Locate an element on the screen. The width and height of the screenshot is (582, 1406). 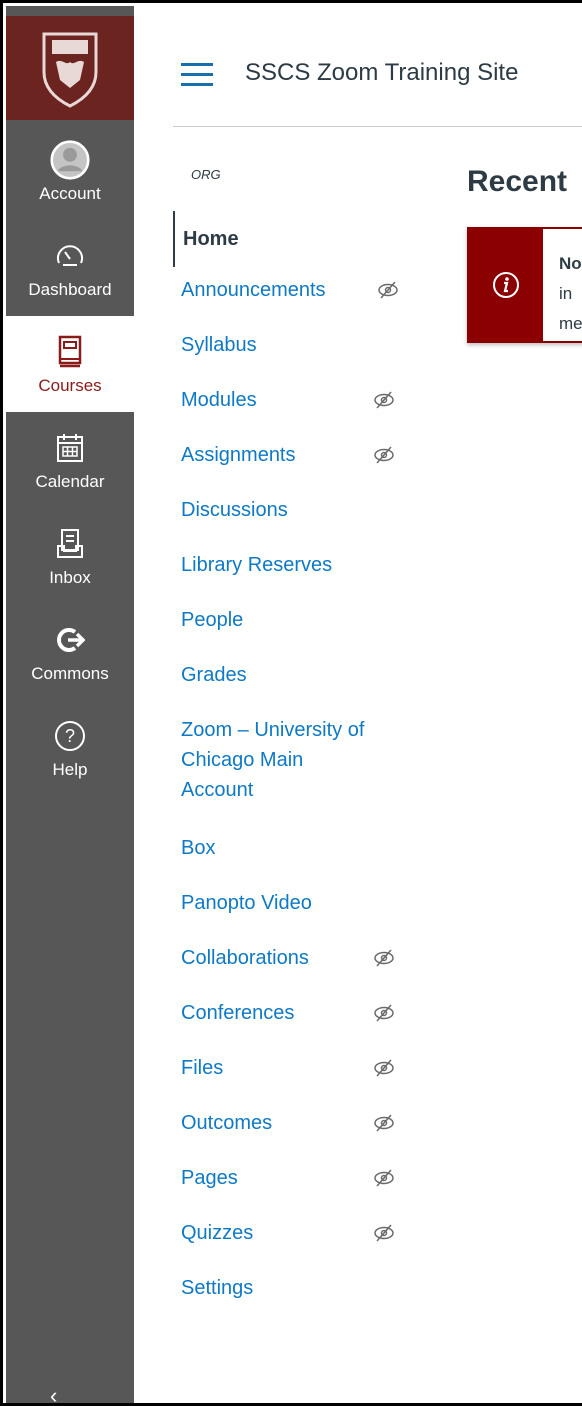
alert-line-1: No is located at coordinates (570, 263).